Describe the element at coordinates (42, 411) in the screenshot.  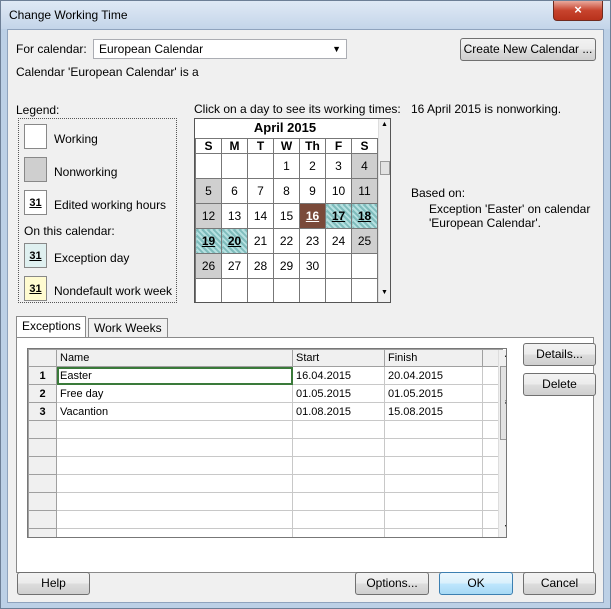
I see `row-number: 3` at that location.